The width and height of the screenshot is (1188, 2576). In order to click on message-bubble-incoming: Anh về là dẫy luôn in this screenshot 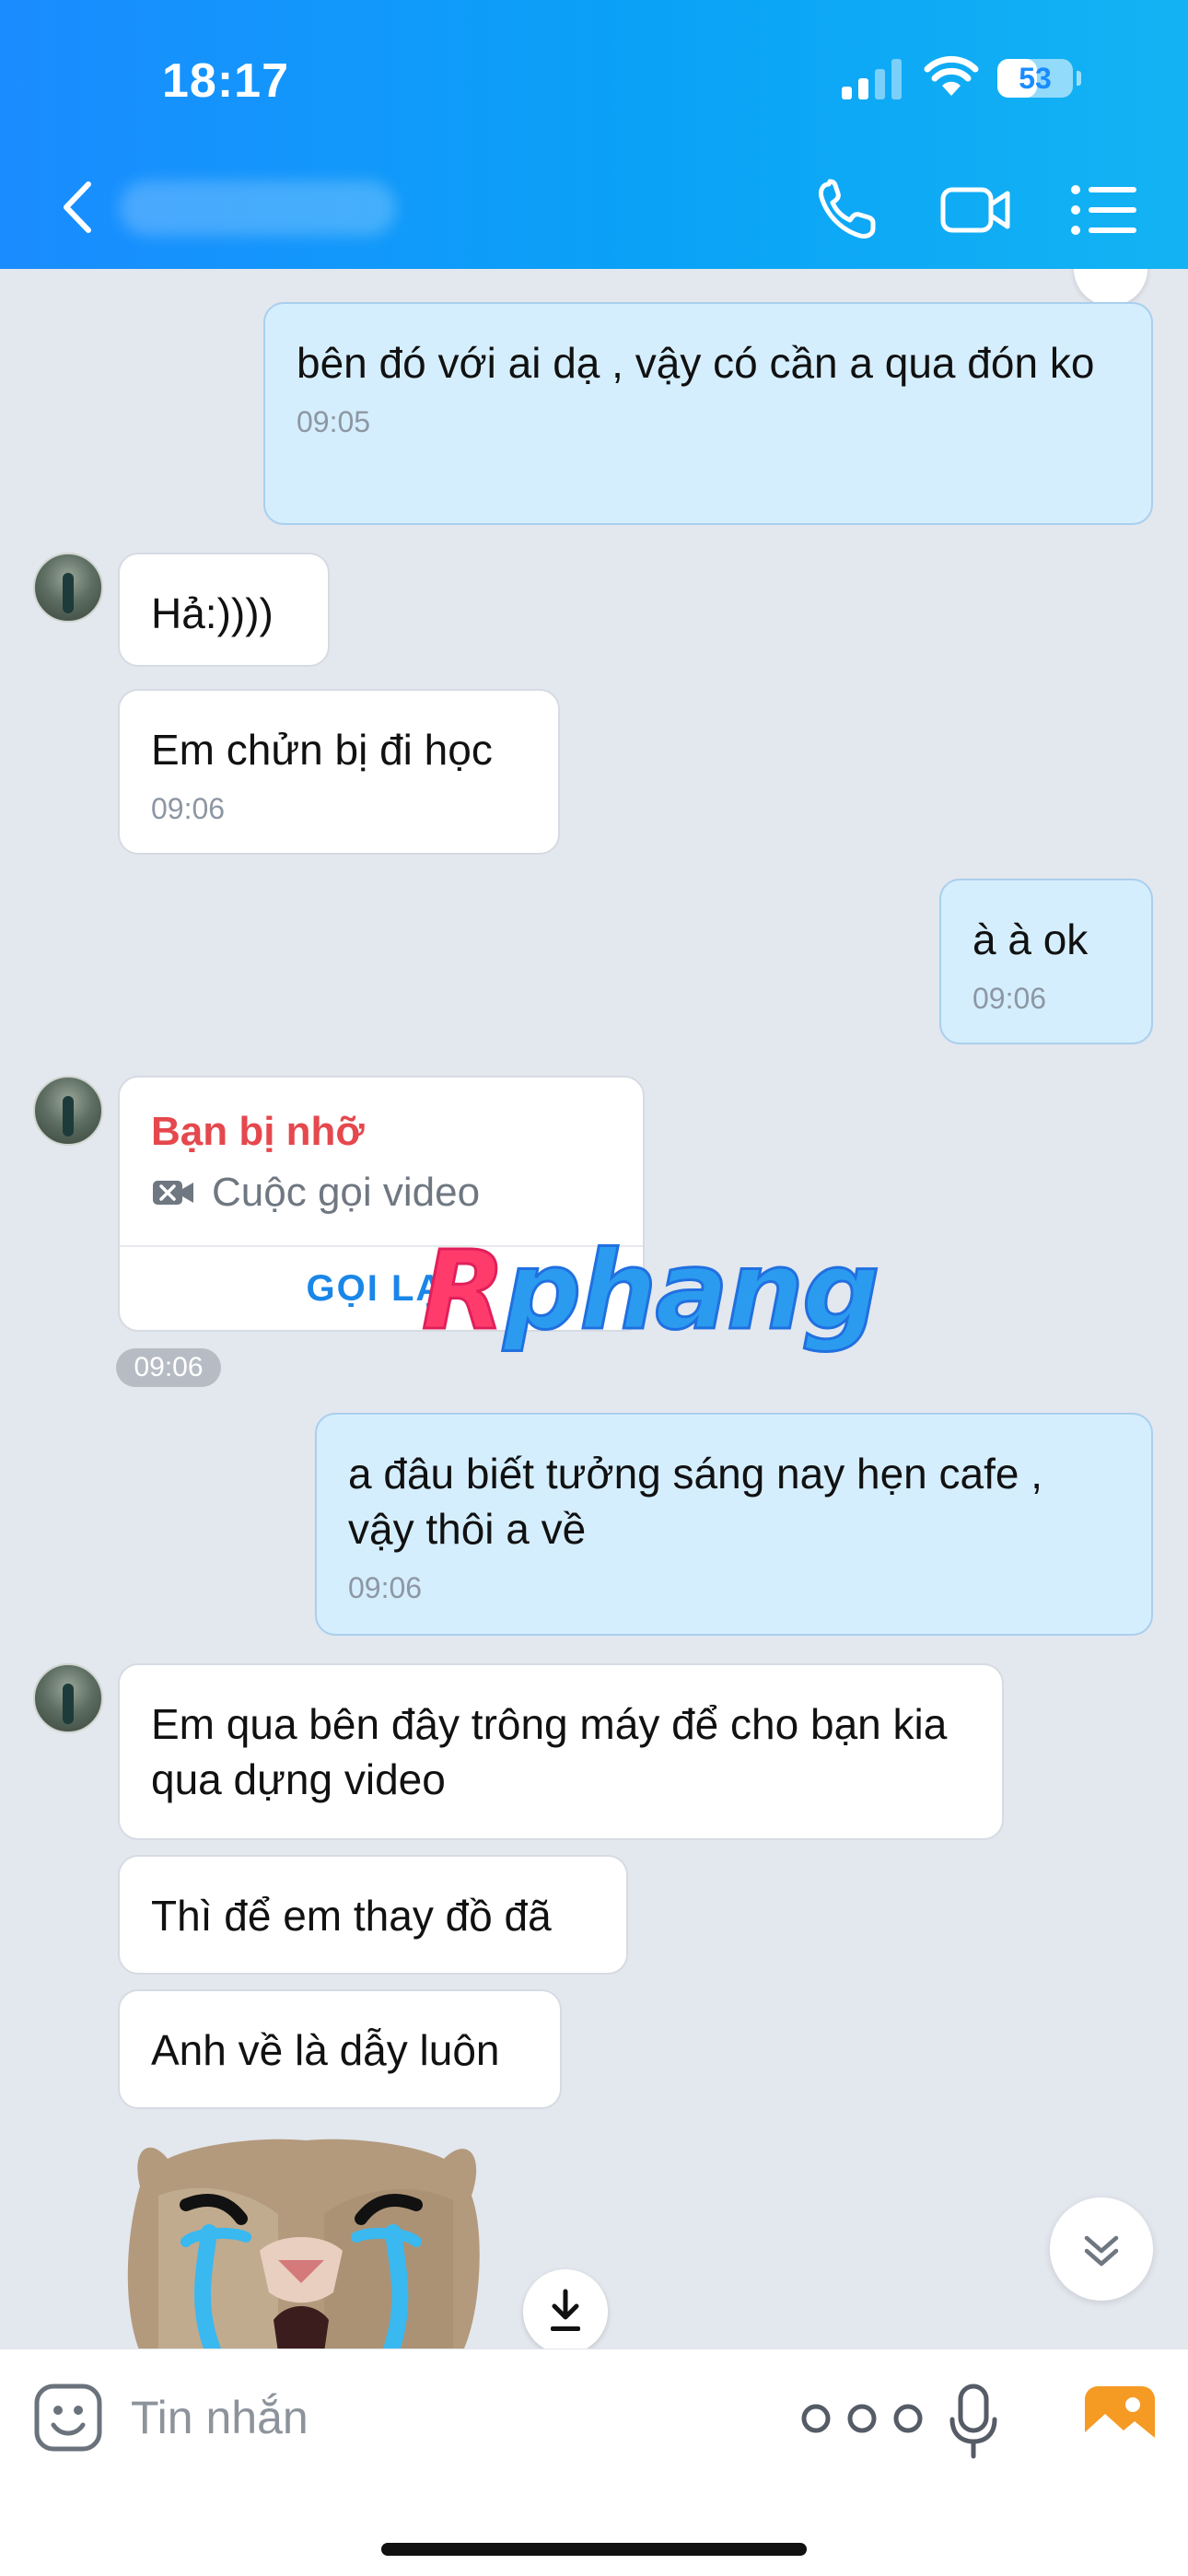, I will do `click(340, 2049)`.